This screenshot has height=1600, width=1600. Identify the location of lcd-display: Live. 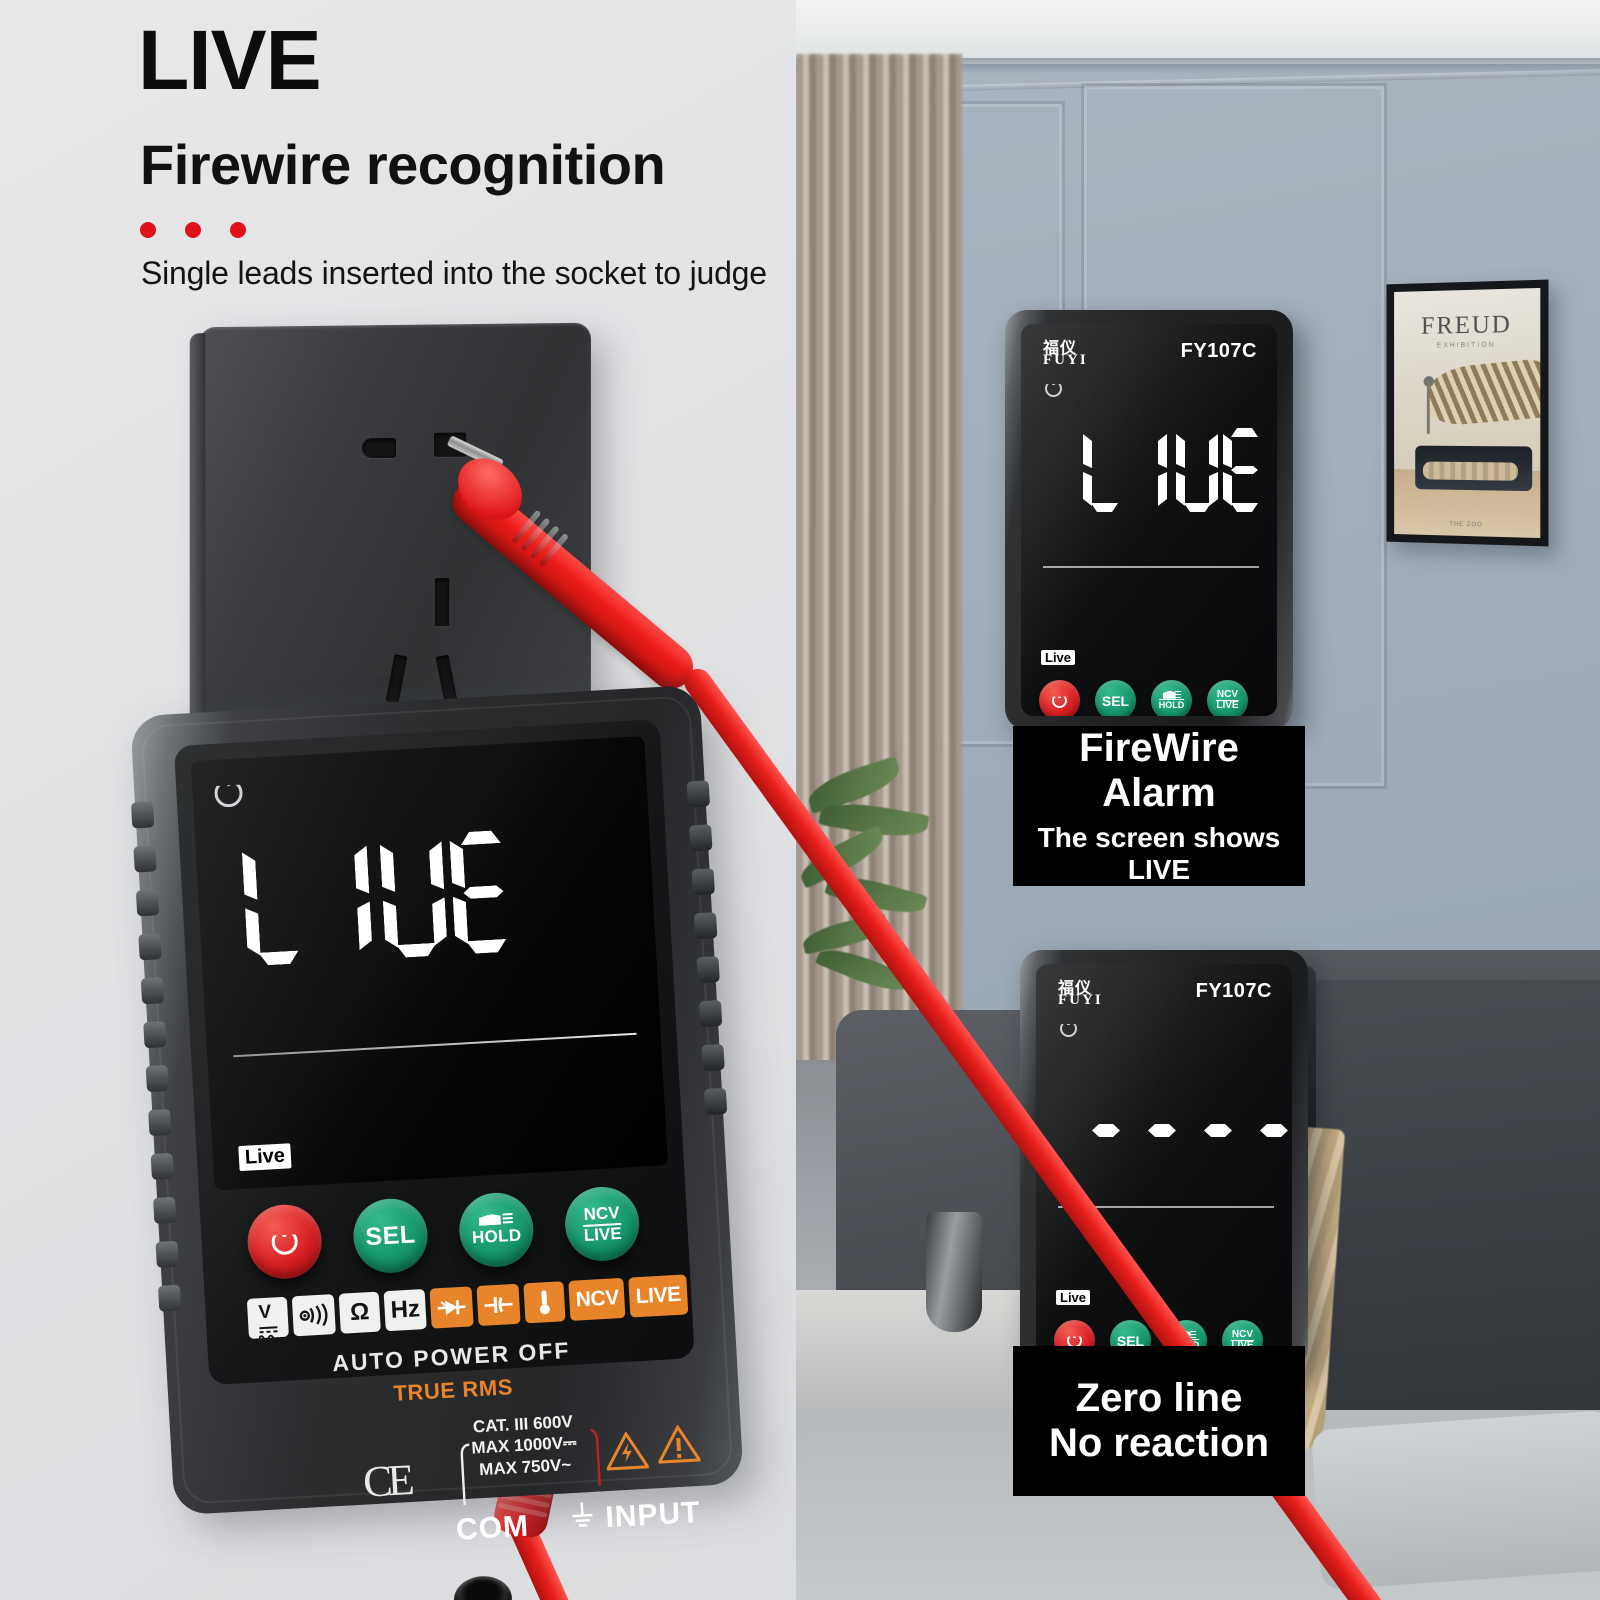
(429, 963).